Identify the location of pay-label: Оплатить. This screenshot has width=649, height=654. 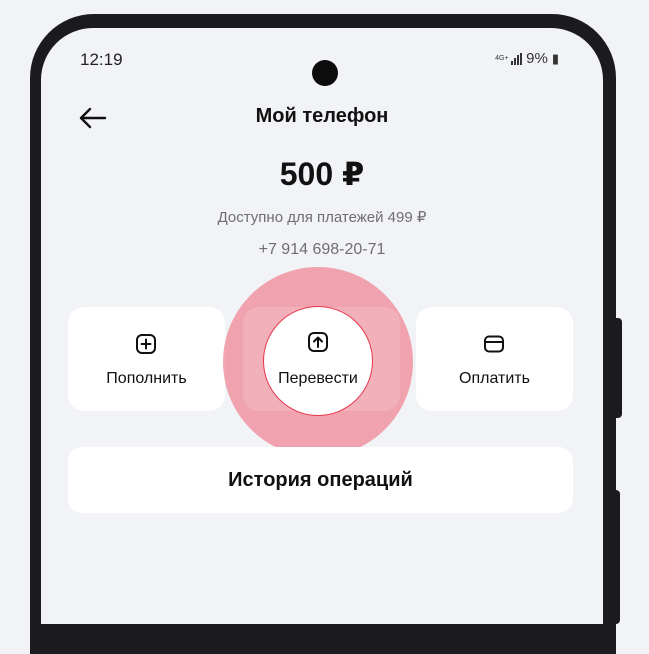
(494, 378).